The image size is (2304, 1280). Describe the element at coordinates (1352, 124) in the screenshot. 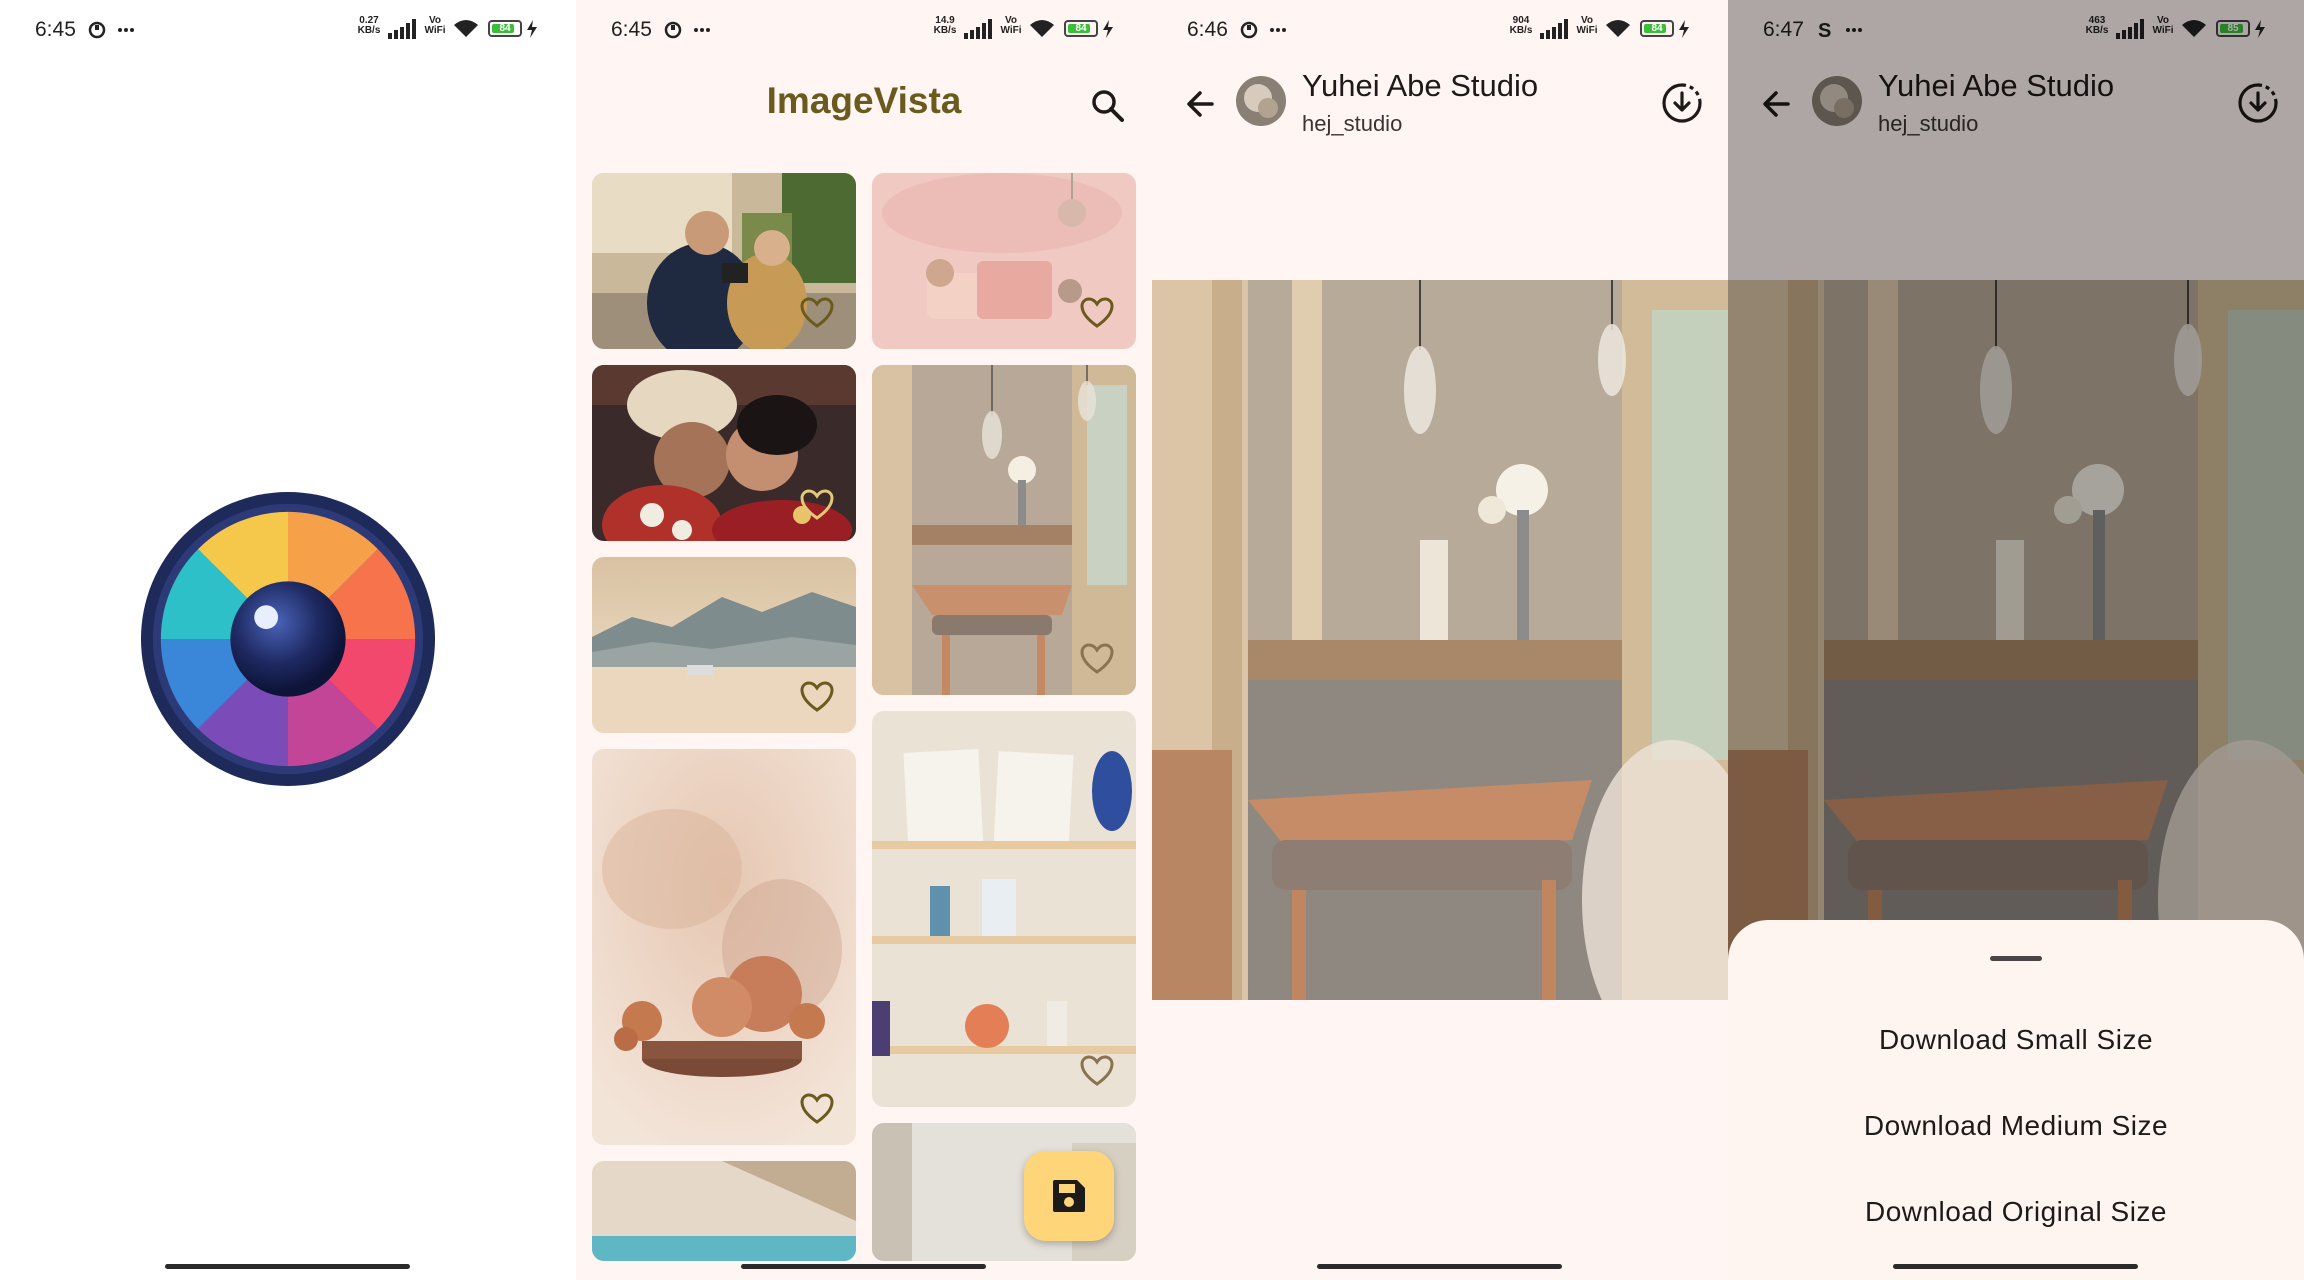

I see `author-username: hej_studio` at that location.